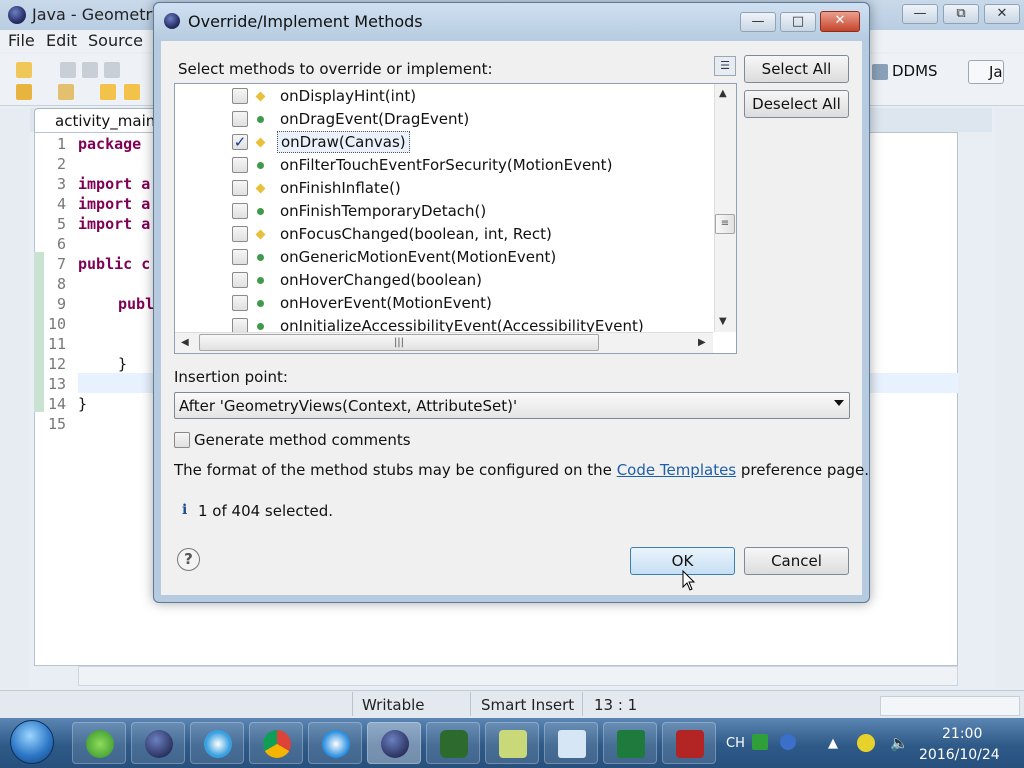 Image resolution: width=1024 pixels, height=768 pixels. Describe the element at coordinates (899, 743) in the screenshot. I see `volume-icon: 🔈` at that location.